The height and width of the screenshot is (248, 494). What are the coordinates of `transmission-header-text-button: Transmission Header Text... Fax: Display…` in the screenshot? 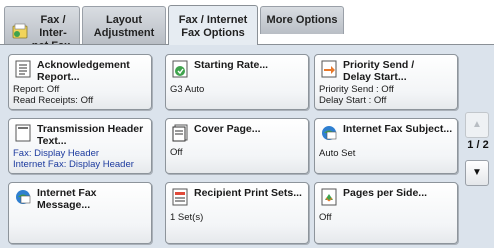 It's located at (80, 146).